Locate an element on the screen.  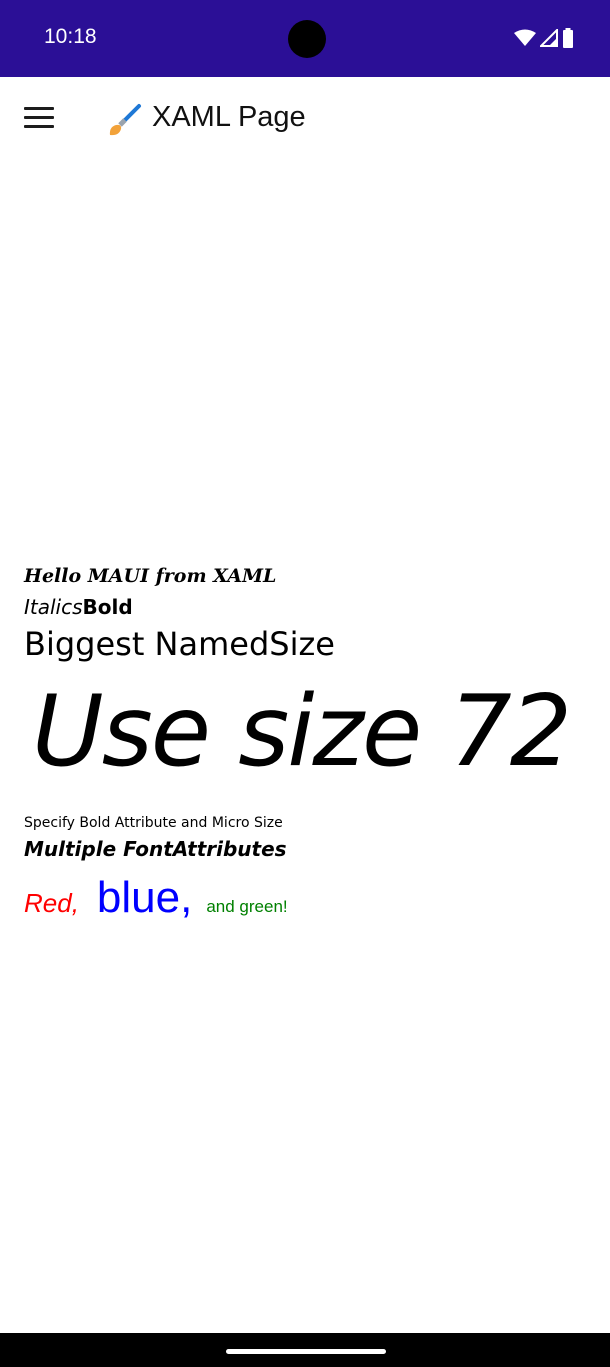
hello-label: Hello MAUI from XAML is located at coordinates (150, 576).